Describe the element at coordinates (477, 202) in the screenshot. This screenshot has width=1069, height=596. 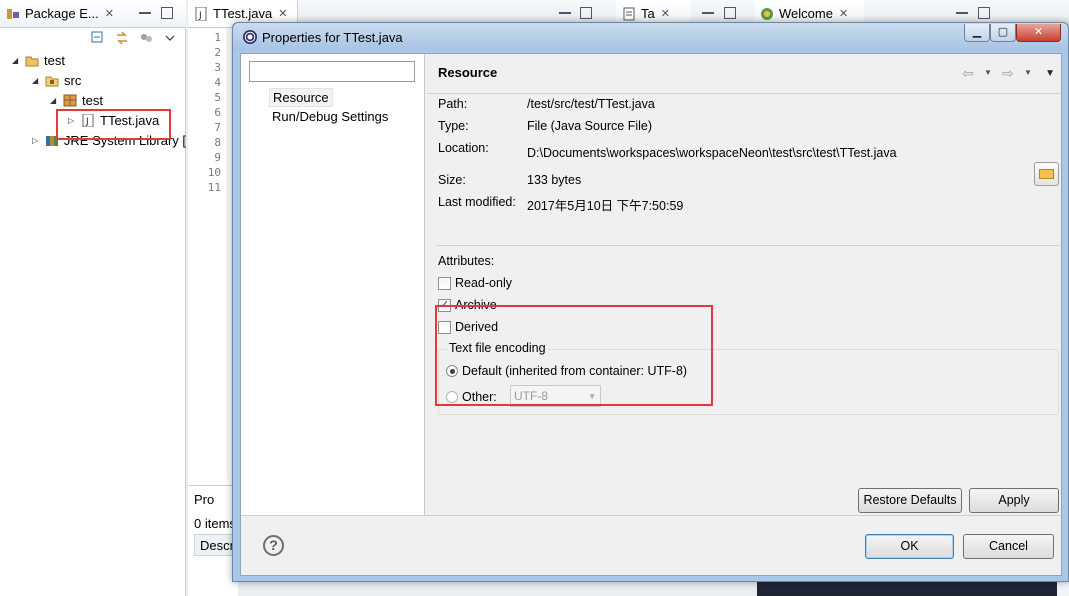
I see `last-modified-label: Last modified:` at that location.